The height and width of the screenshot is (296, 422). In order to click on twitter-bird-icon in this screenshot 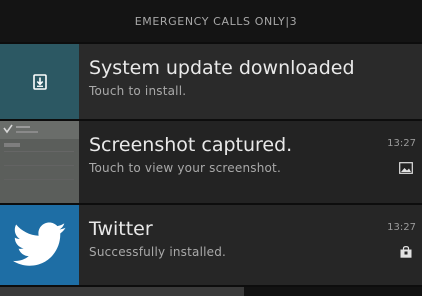, I will do `click(39, 244)`.